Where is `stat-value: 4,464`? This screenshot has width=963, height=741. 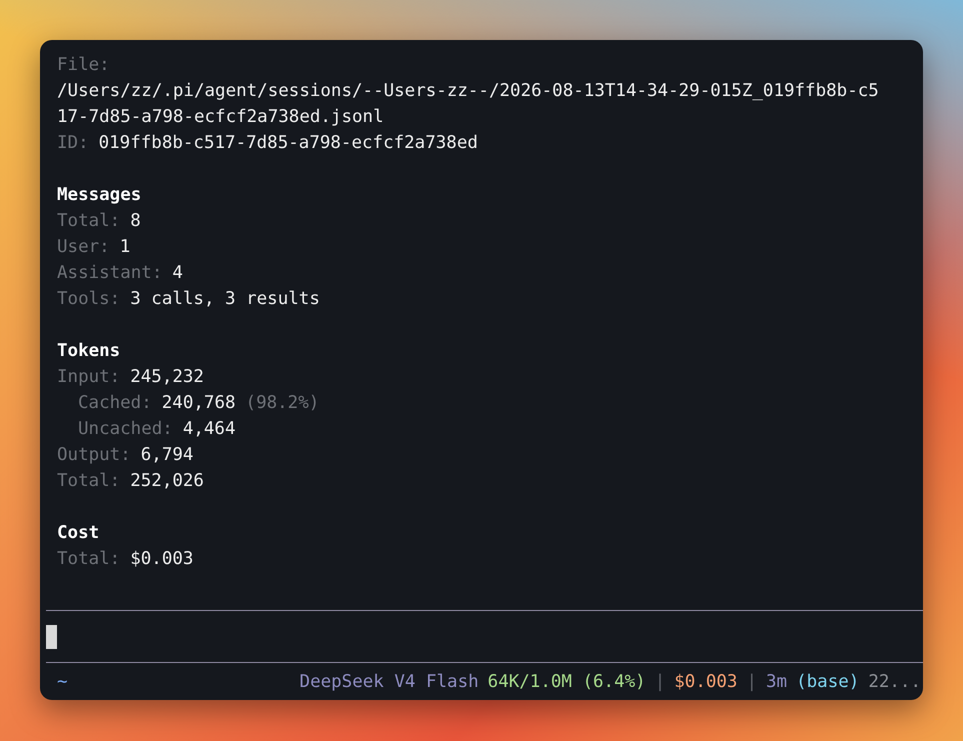
stat-value: 4,464 is located at coordinates (209, 429).